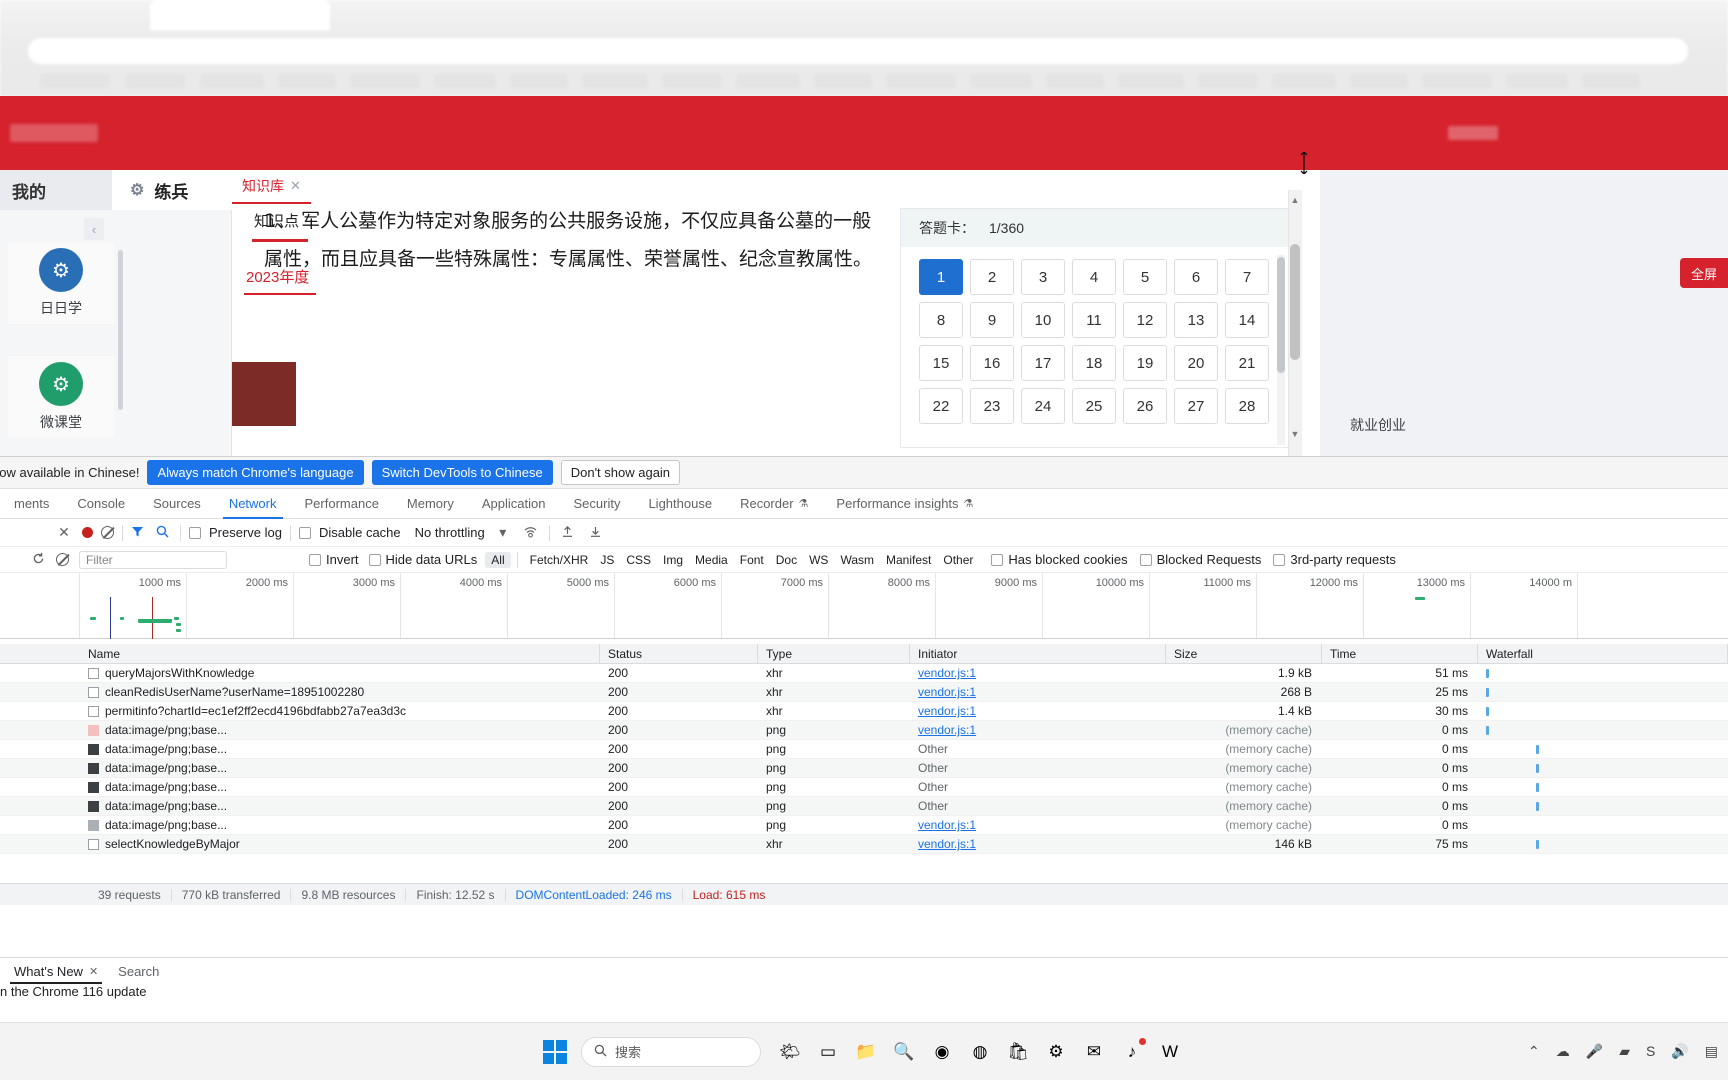 The height and width of the screenshot is (1080, 1728). I want to click on sidebar-collapse-button: ‹, so click(94, 229).